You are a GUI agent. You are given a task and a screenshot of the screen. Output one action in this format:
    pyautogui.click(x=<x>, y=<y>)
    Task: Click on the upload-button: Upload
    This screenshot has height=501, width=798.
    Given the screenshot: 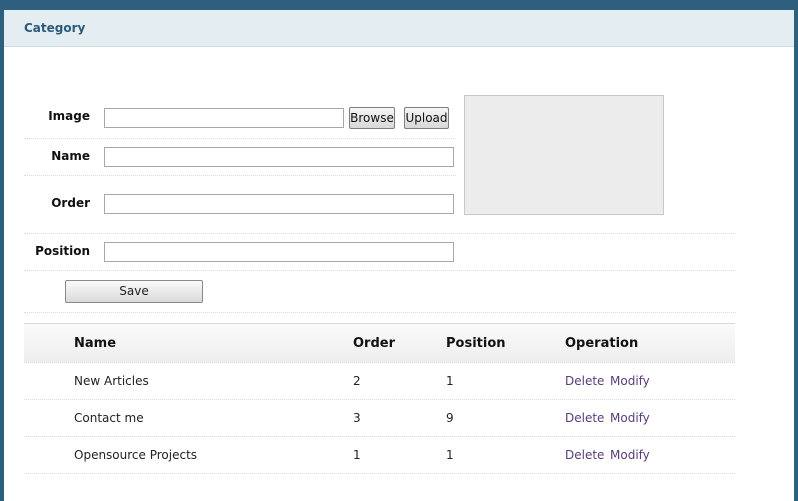 What is the action you would take?
    pyautogui.click(x=426, y=118)
    